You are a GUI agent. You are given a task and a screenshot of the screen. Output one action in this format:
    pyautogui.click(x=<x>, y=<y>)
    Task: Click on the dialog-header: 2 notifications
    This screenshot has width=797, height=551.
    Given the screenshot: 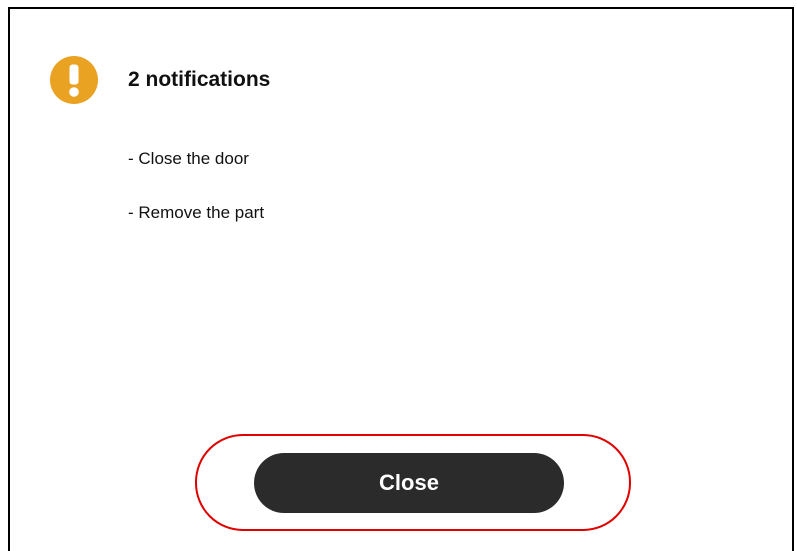 What is the action you would take?
    pyautogui.click(x=160, y=80)
    